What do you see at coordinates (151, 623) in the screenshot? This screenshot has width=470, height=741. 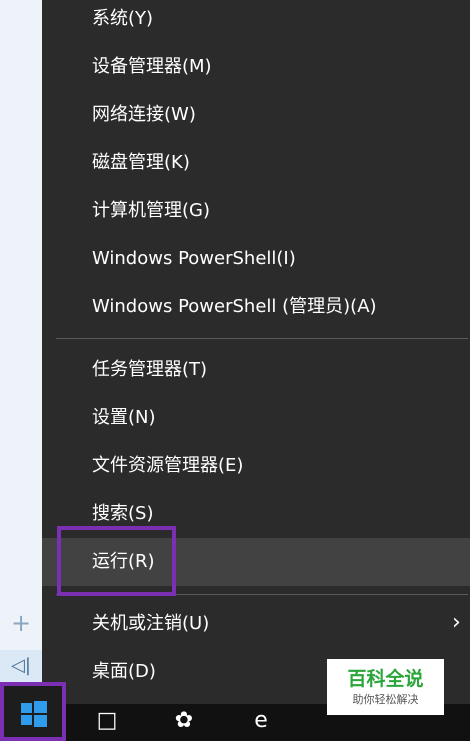 I see `menu-item-shutdown-label: 关机或注销(U)` at bounding box center [151, 623].